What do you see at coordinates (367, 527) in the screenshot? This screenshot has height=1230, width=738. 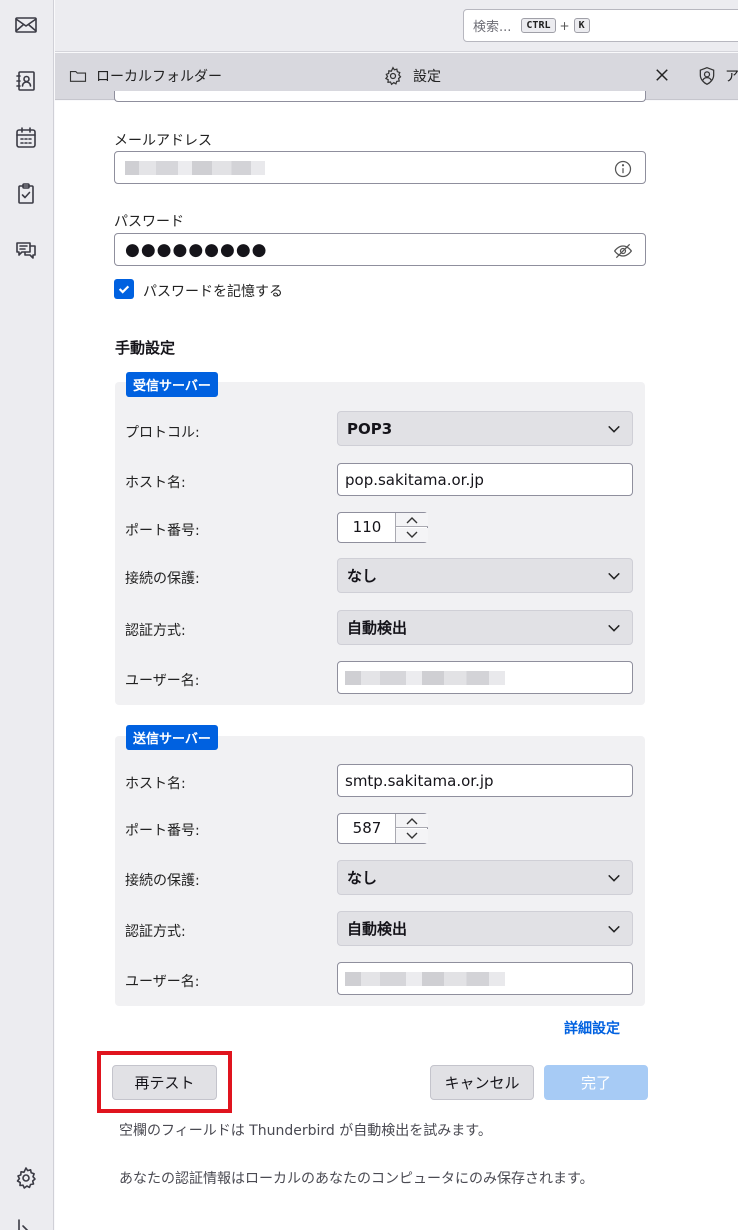 I see `incoming-port-value: 110` at bounding box center [367, 527].